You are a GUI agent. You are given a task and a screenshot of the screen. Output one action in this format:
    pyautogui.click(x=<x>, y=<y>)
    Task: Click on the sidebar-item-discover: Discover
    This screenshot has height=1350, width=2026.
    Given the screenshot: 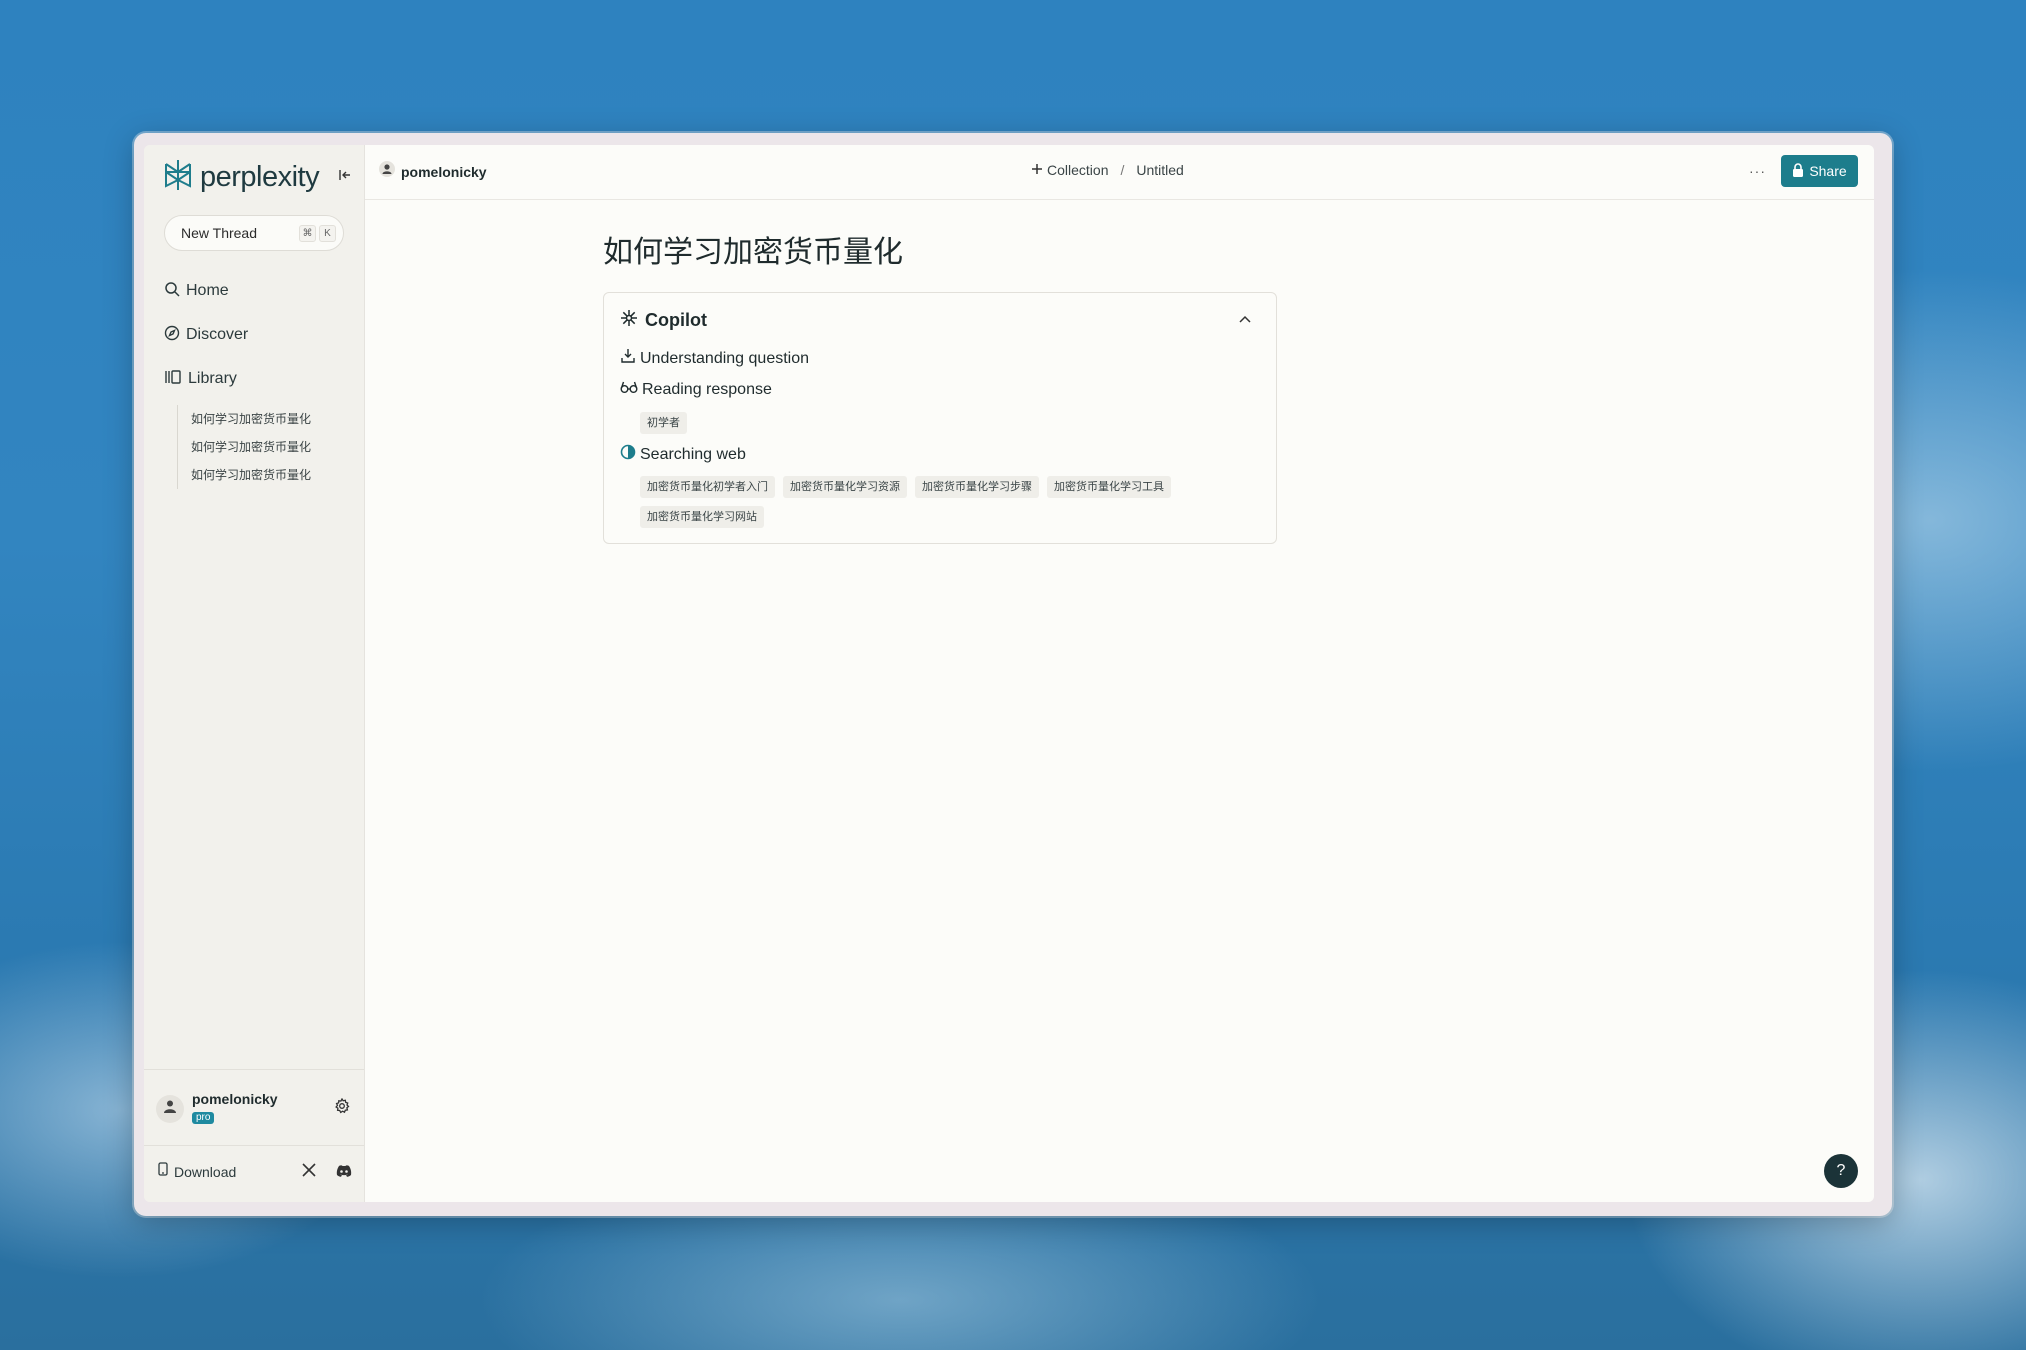 What is the action you would take?
    pyautogui.click(x=206, y=335)
    